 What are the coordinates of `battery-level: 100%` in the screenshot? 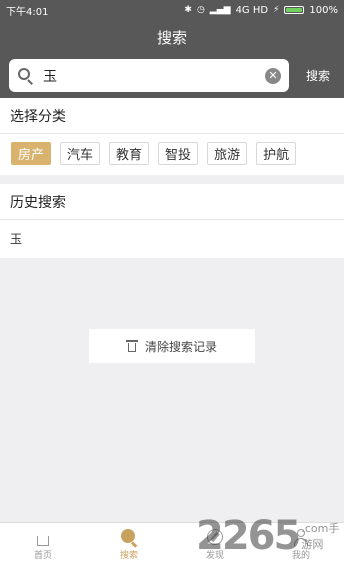 It's located at (323, 10).